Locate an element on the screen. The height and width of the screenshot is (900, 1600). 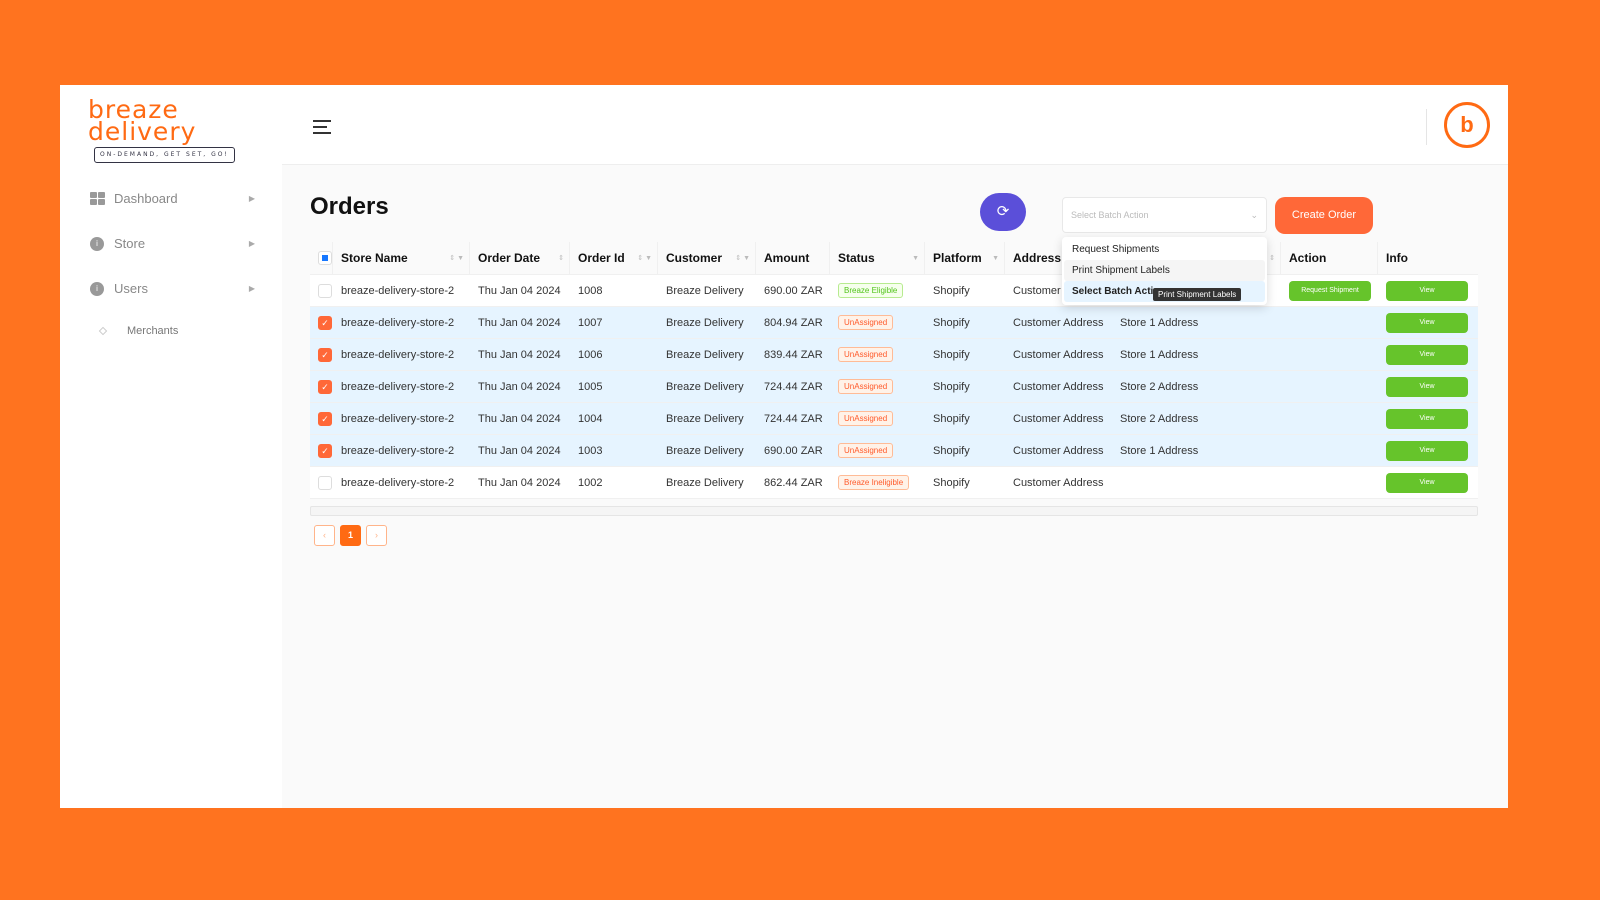
sidebar-item-merchants: Merchants is located at coordinates (138, 331).